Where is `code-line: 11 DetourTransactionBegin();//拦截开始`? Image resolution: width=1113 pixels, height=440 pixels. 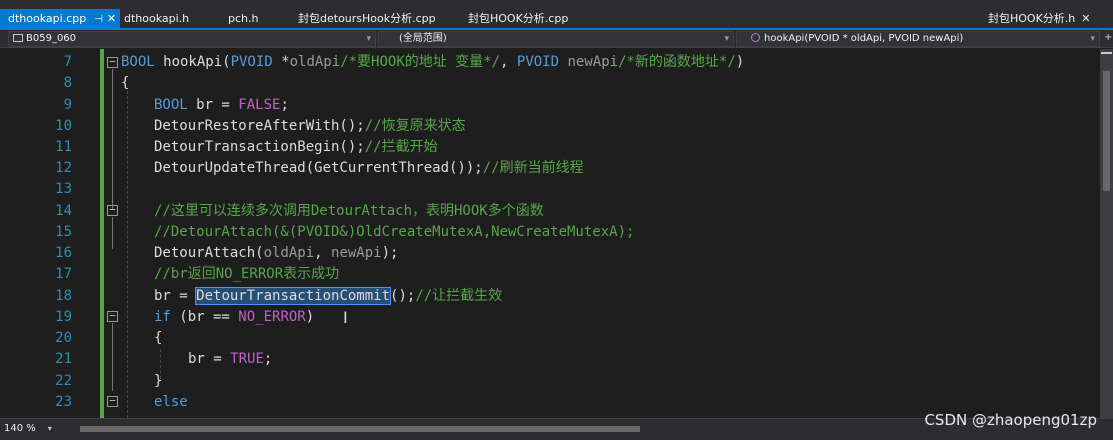
code-line: 11 DetourTransactionBegin();//拦截开始 is located at coordinates (550, 147).